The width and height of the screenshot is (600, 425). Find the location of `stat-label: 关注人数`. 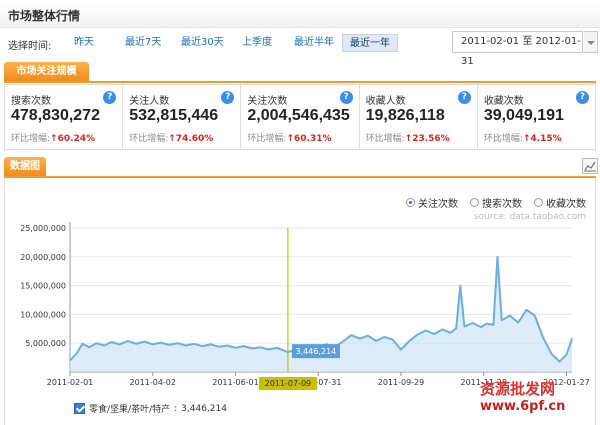

stat-label: 关注人数 is located at coordinates (149, 101).